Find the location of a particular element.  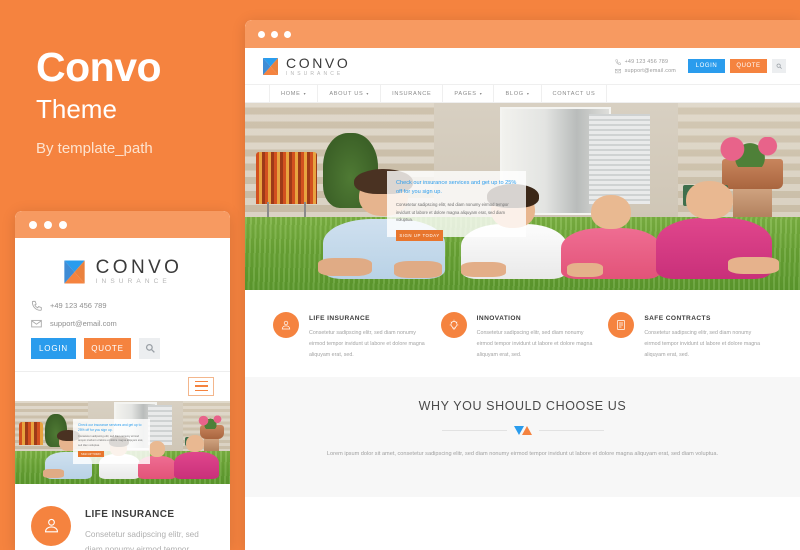

header-phone-text: +49 123 456 789 is located at coordinates (646, 61).